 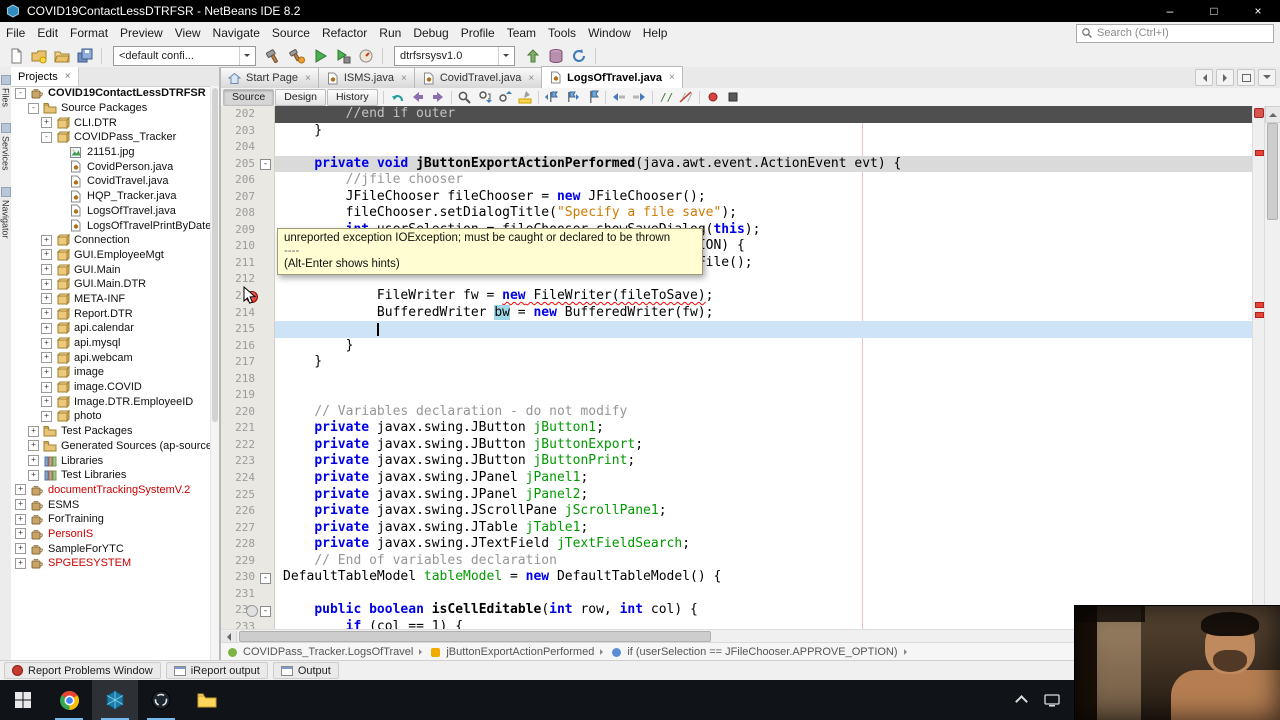 What do you see at coordinates (328, 652) in the screenshot?
I see `breadcrumb-item: COVIDPass_Tracker.LogsOfTravel` at bounding box center [328, 652].